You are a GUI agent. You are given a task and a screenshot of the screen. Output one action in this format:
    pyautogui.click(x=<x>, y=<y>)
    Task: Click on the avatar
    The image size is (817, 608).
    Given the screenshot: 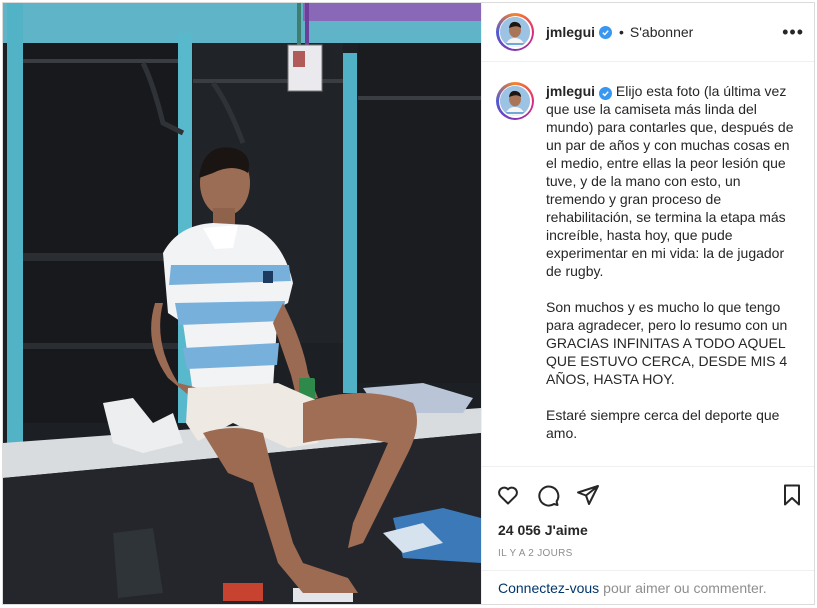 What is the action you would take?
    pyautogui.click(x=515, y=32)
    